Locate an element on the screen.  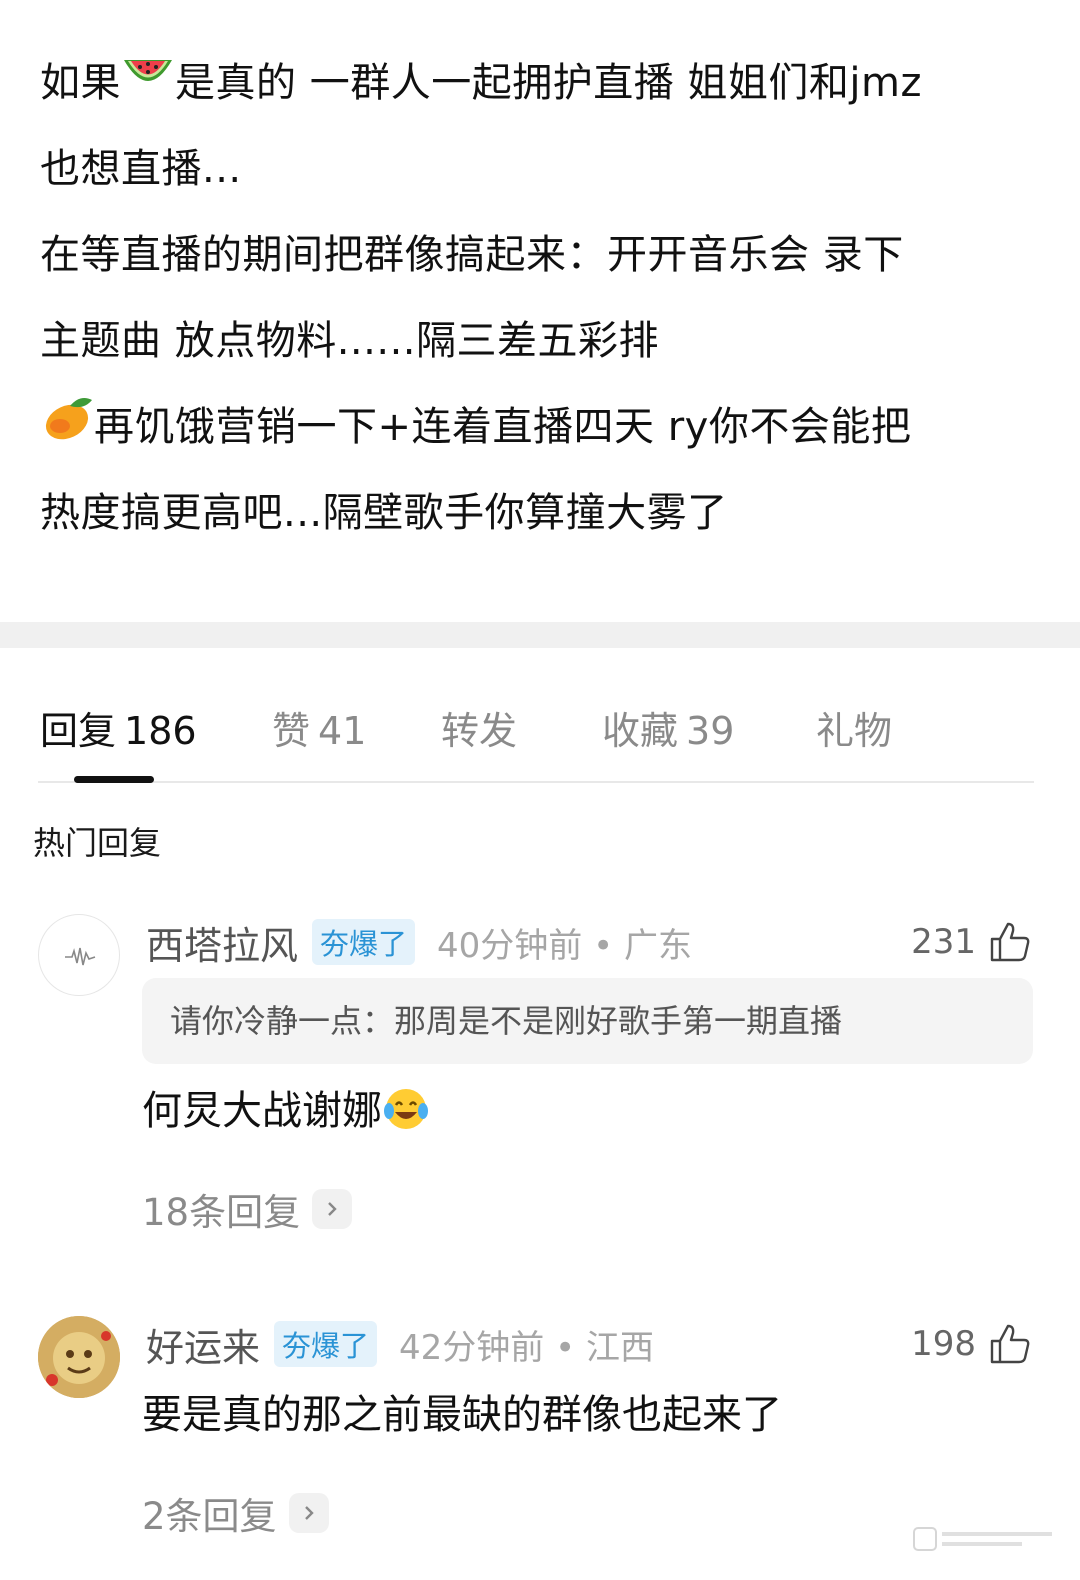
comment-text: 要是真的那之前最缺的群像也起来了 is located at coordinates (462, 1415).